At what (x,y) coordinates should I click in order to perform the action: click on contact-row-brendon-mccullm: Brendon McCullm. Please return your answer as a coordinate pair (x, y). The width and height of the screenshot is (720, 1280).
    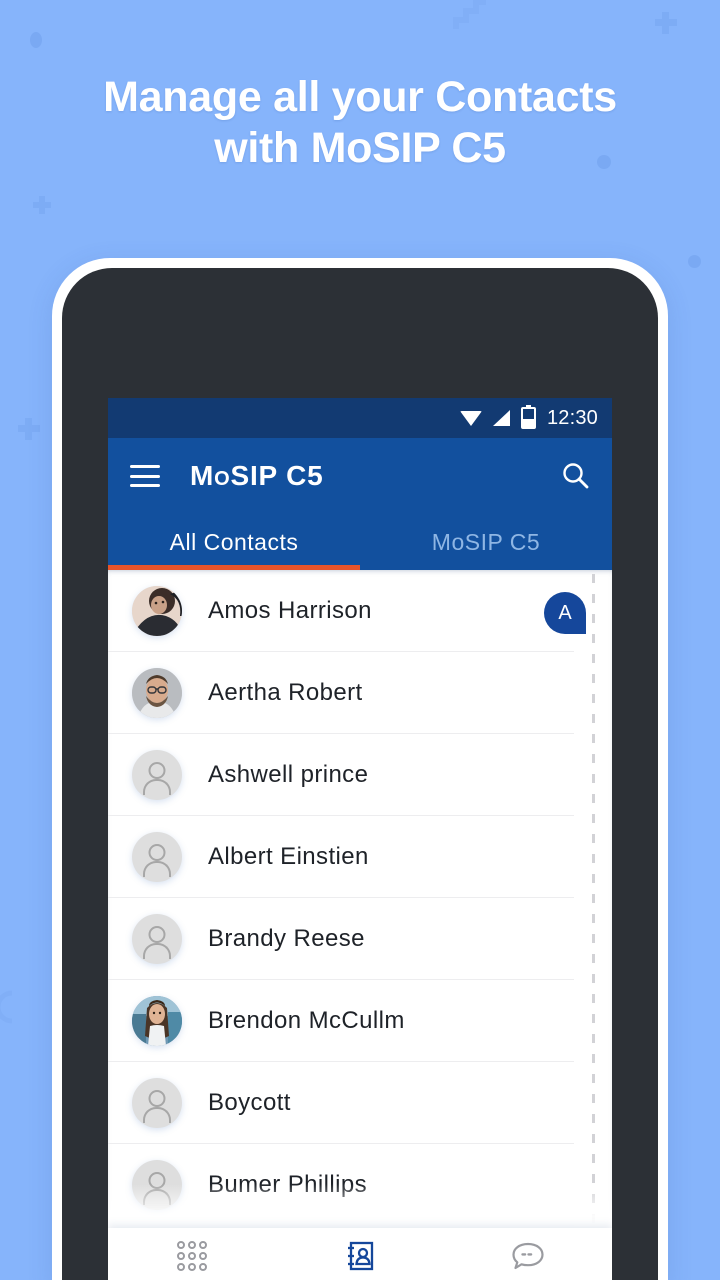
    Looking at the image, I should click on (360, 1021).